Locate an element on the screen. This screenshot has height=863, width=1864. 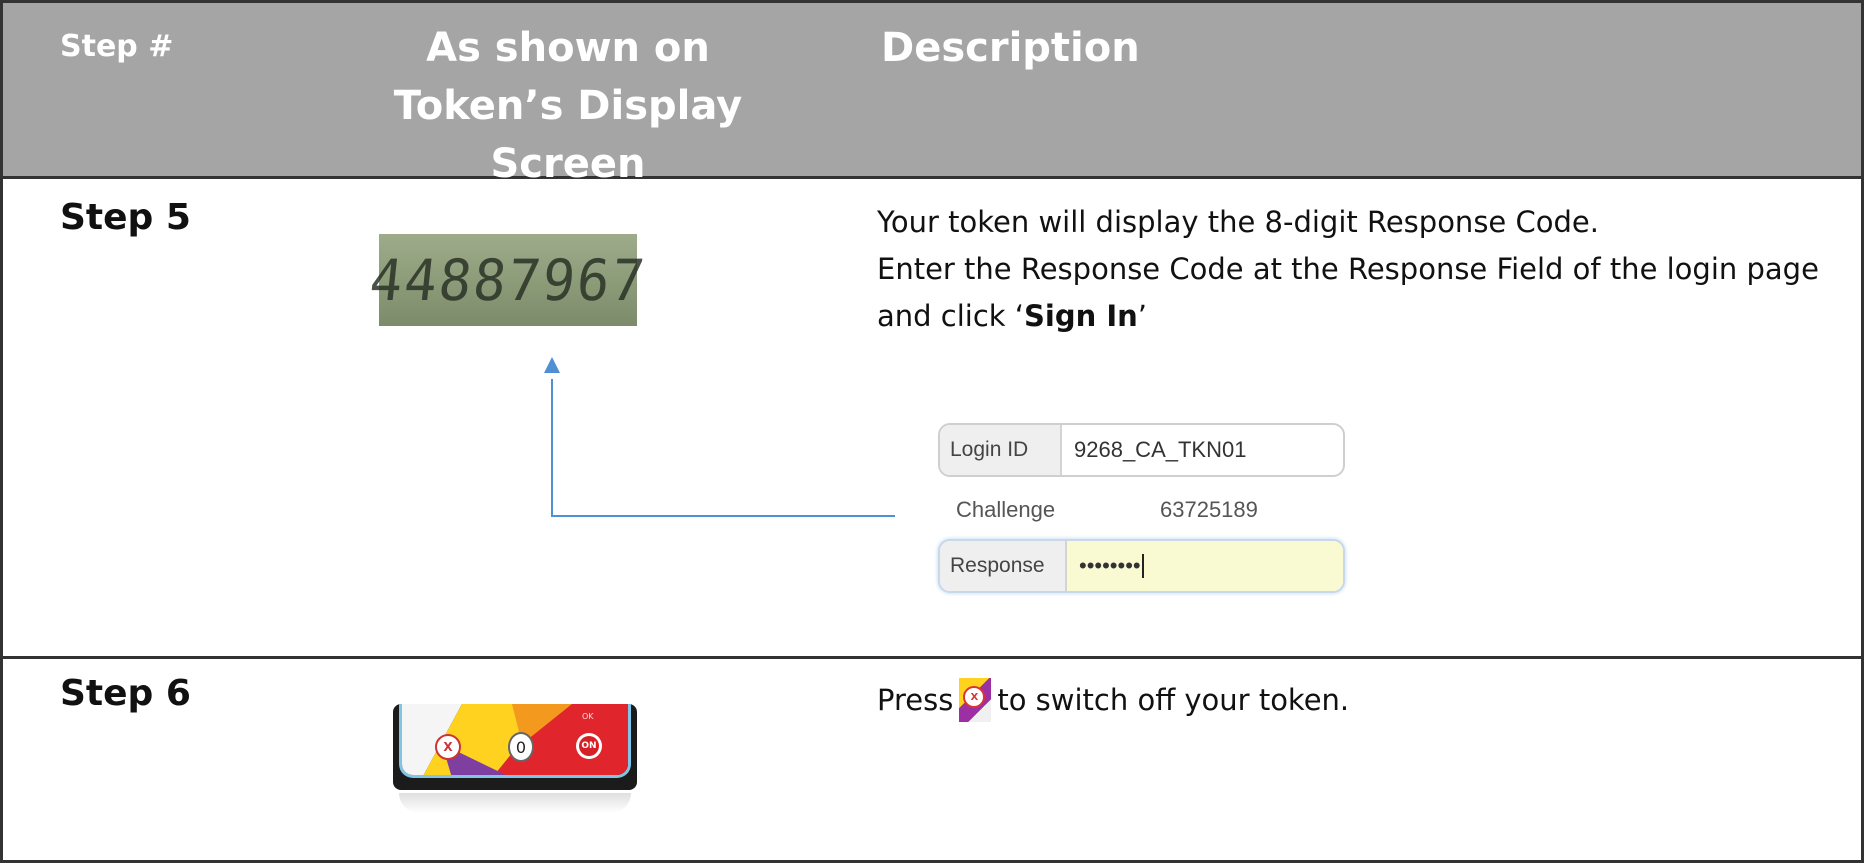
step-label: Step 5 is located at coordinates (125, 217).